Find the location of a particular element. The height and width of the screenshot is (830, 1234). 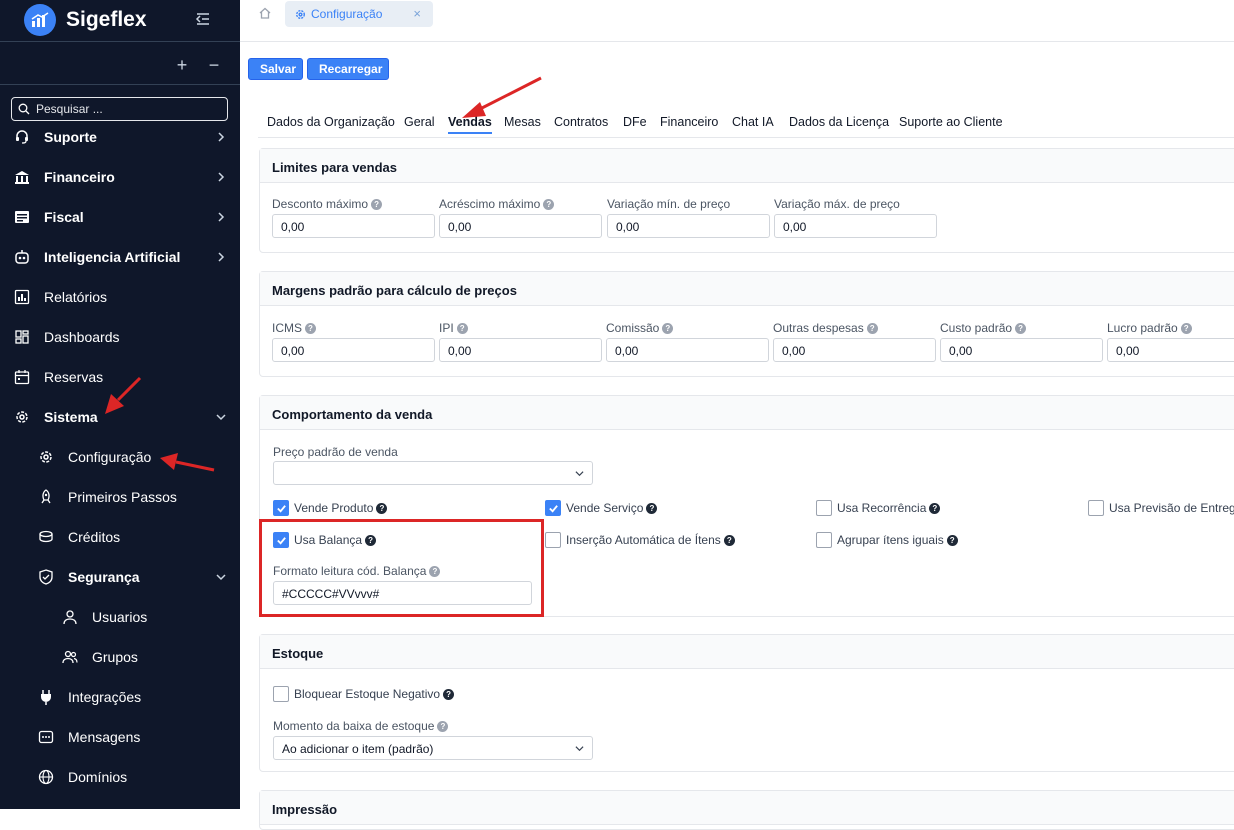

brand: Sigeflex is located at coordinates (85, 20).